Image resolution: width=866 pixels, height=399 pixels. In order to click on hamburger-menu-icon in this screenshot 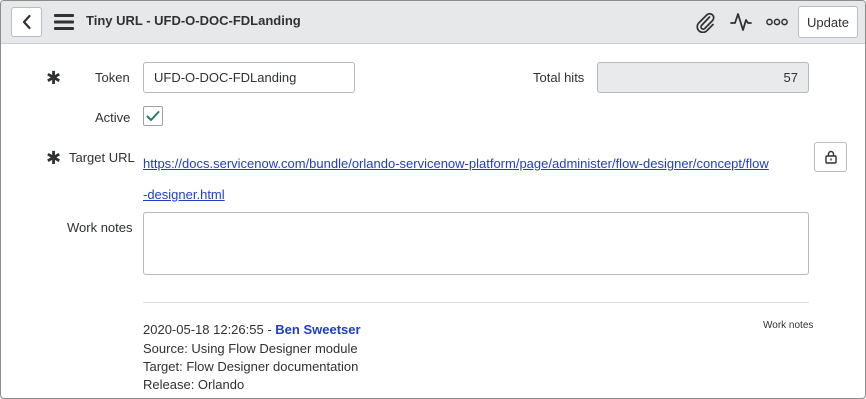, I will do `click(64, 22)`.